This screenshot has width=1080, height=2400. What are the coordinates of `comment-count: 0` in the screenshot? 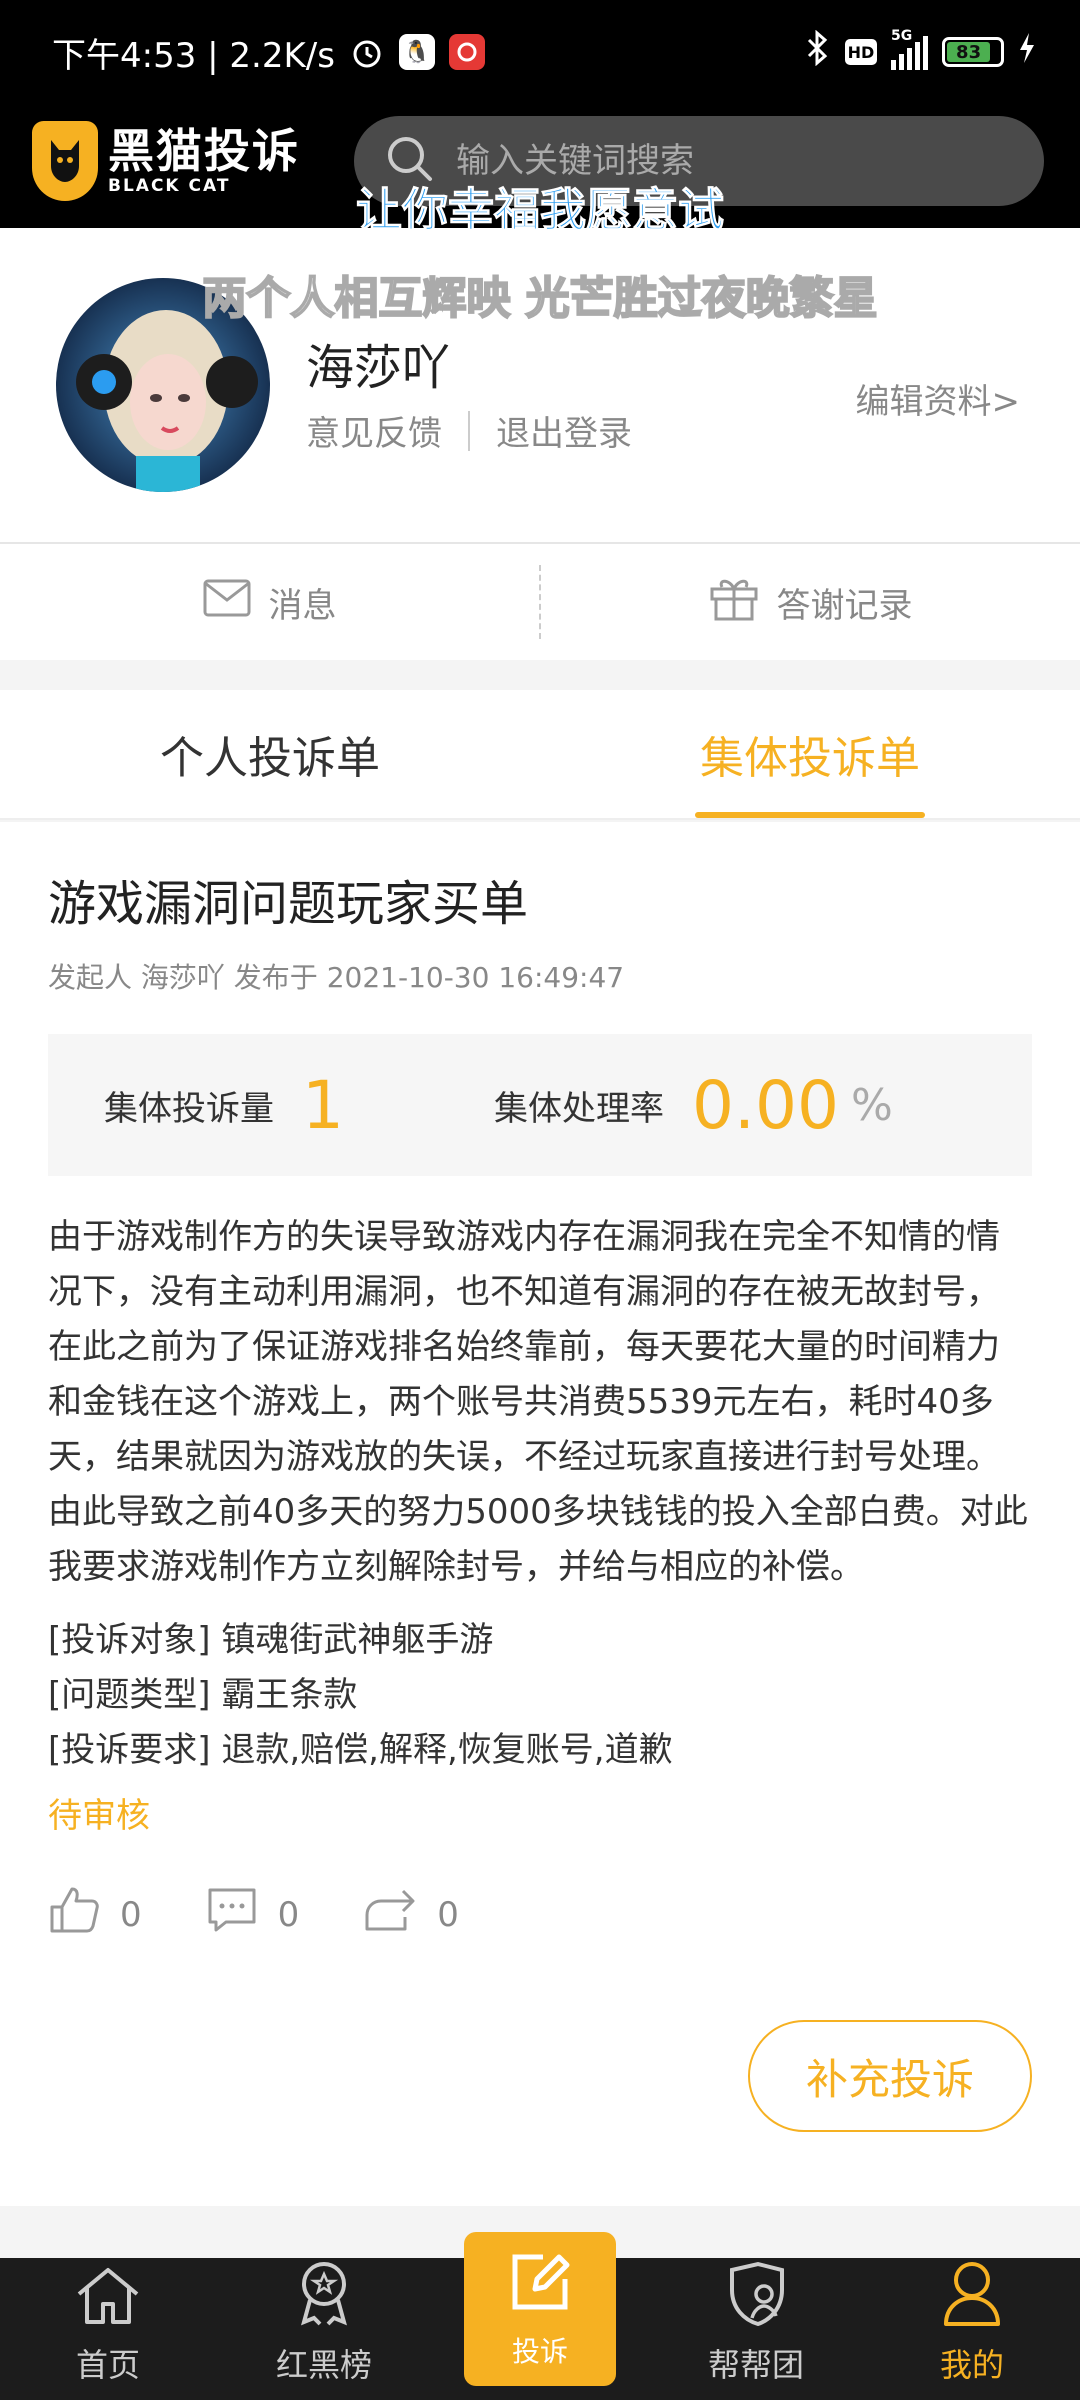 It's located at (288, 1914).